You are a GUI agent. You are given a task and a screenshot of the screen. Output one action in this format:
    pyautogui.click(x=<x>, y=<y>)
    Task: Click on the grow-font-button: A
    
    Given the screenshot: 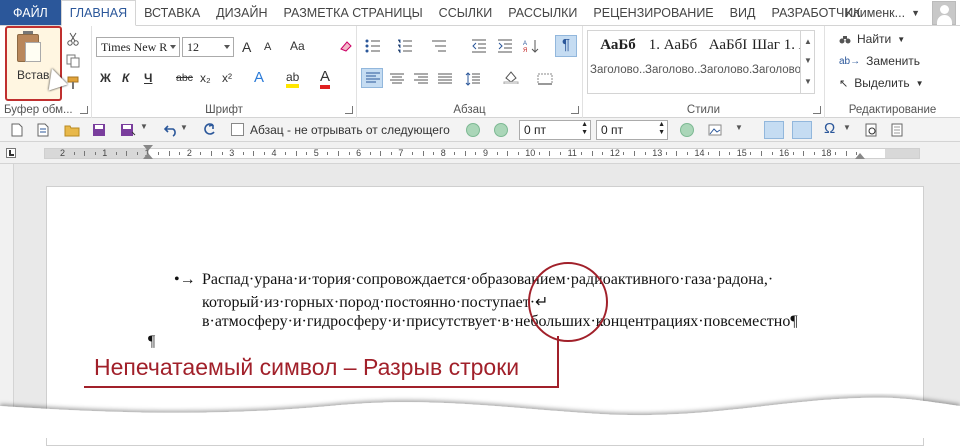 What is the action you would take?
    pyautogui.click(x=246, y=47)
    